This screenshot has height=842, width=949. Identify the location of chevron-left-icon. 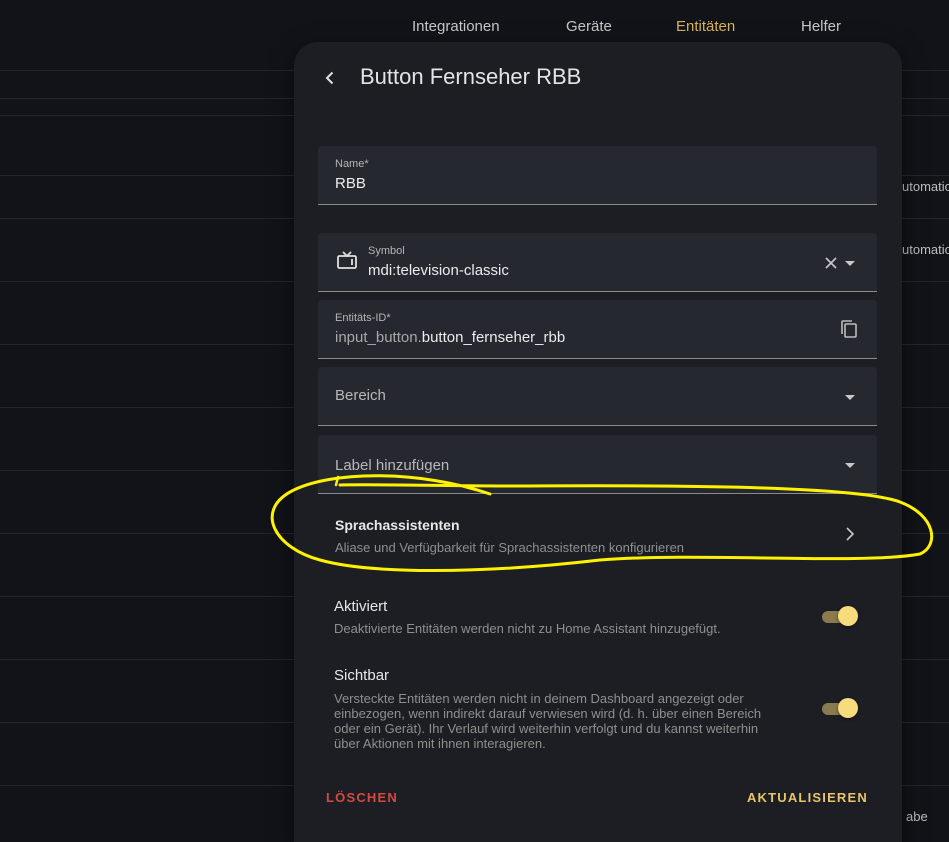
(329, 78).